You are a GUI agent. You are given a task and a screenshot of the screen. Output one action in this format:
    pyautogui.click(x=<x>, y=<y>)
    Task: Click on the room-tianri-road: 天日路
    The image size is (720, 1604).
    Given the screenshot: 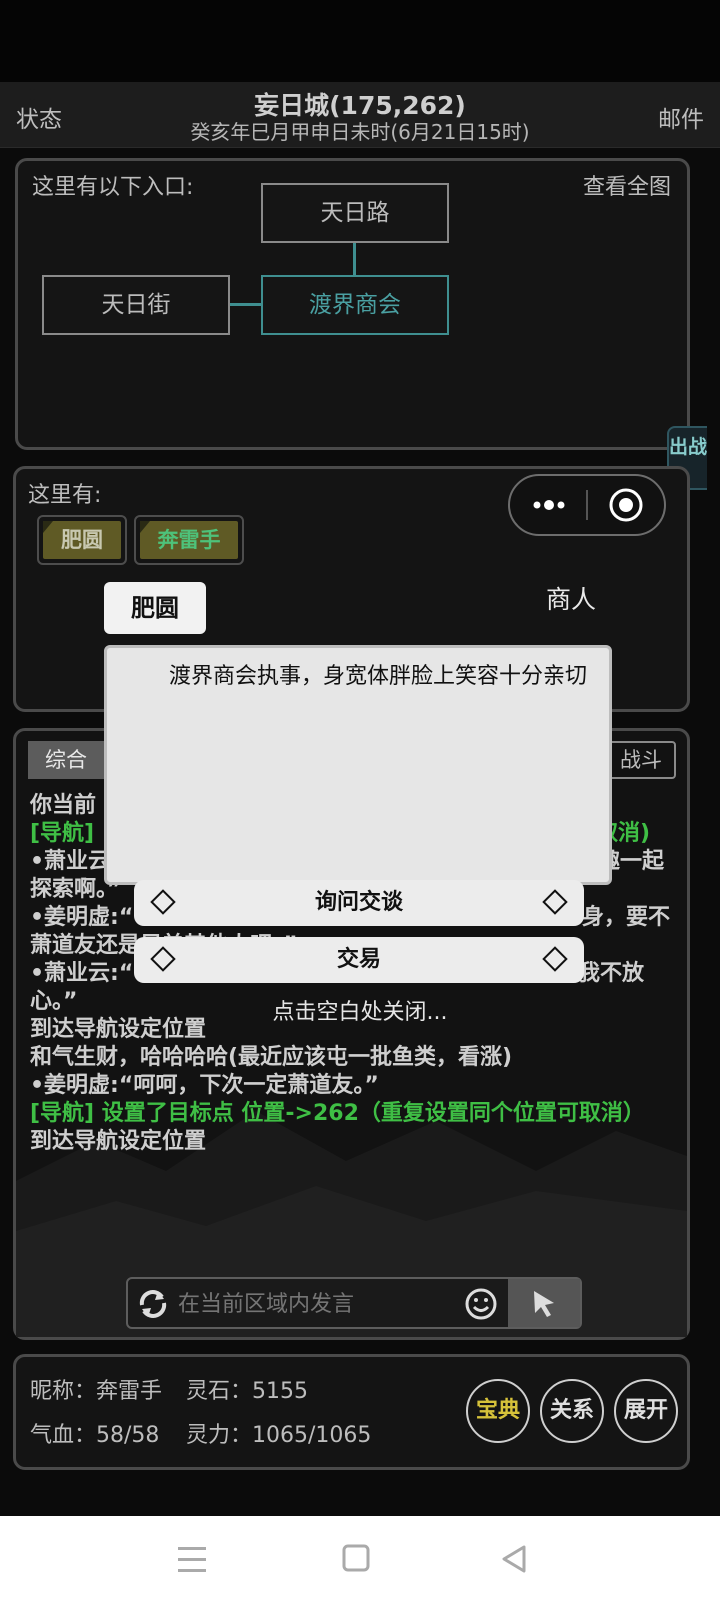 What is the action you would take?
    pyautogui.click(x=355, y=213)
    